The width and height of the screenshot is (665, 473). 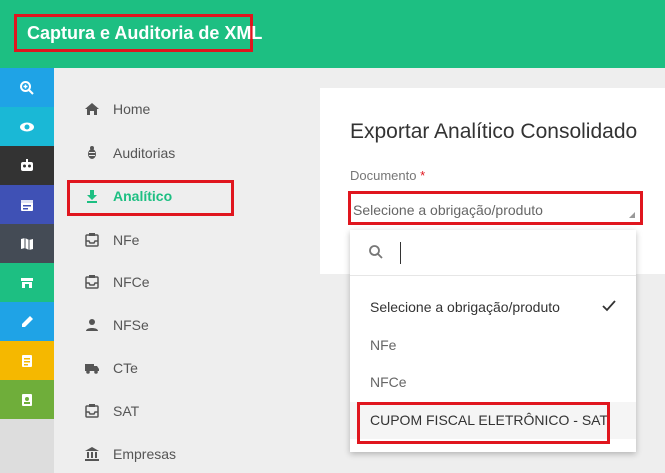 What do you see at coordinates (609, 306) in the screenshot?
I see `check-icon` at bounding box center [609, 306].